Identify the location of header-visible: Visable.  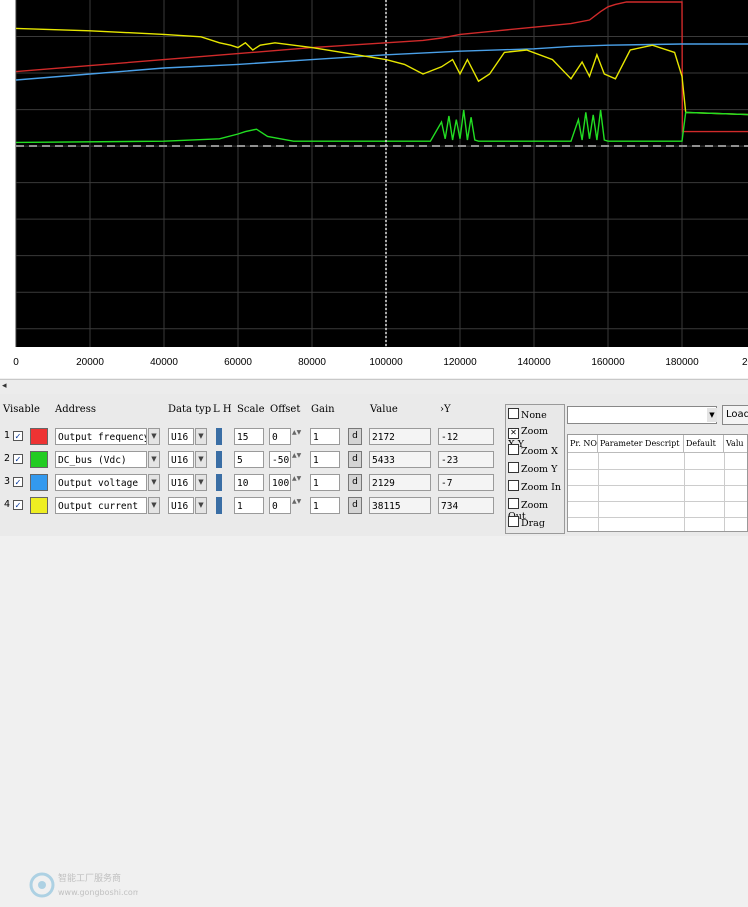
(21, 409).